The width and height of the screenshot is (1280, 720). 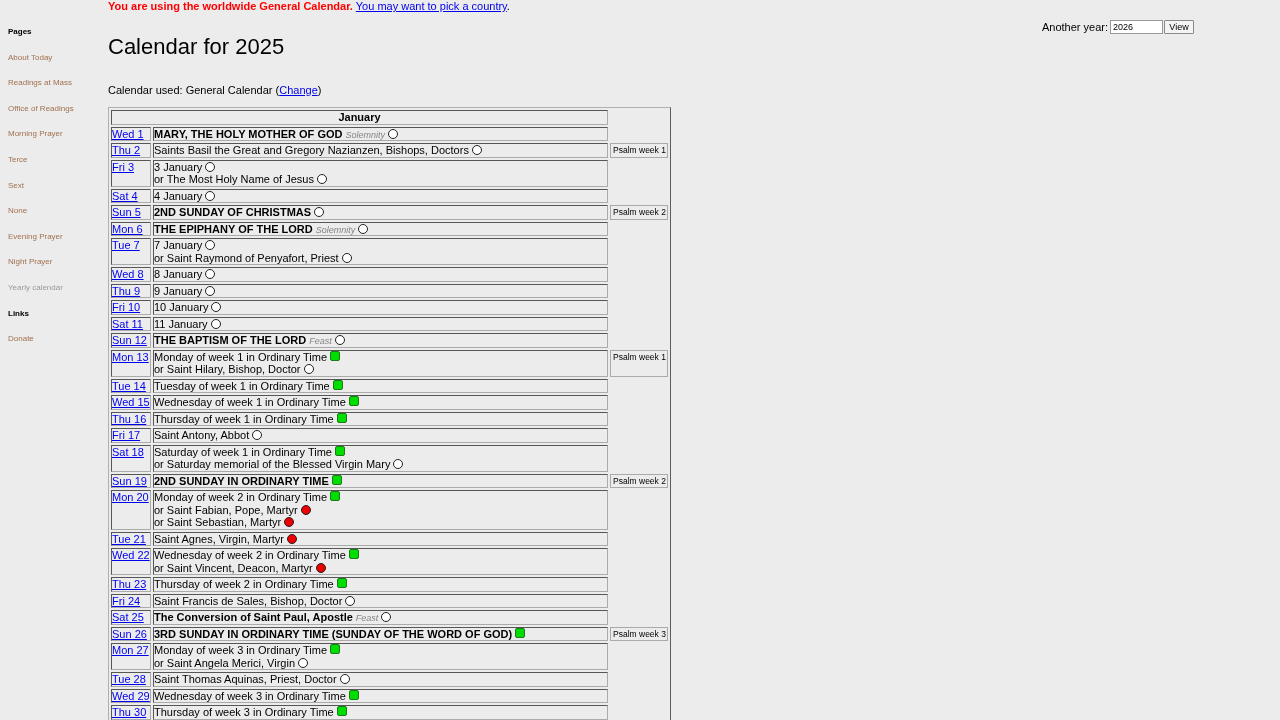 What do you see at coordinates (178, 290) in the screenshot?
I see `celebration-title: 9 January` at bounding box center [178, 290].